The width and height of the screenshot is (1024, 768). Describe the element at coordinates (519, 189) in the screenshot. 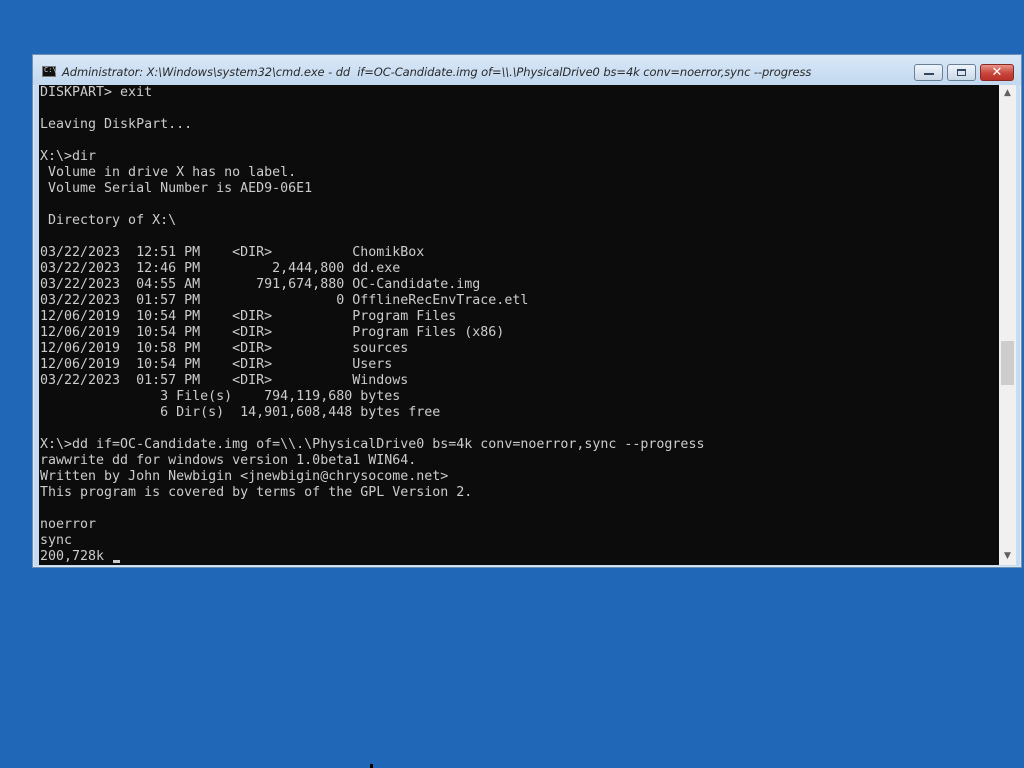

I see `console-line: Volume Serial Number is AED9-06E1` at that location.